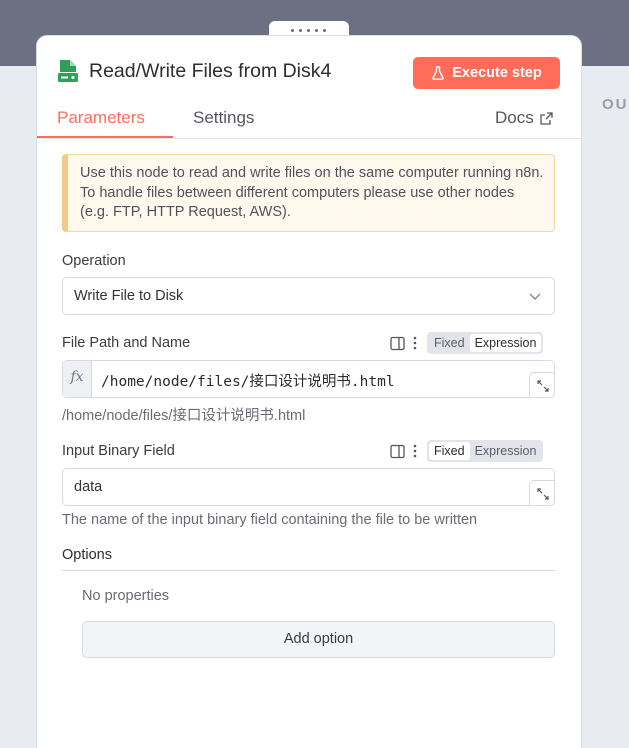  What do you see at coordinates (101, 118) in the screenshot?
I see `tab-parameters: Parameters` at bounding box center [101, 118].